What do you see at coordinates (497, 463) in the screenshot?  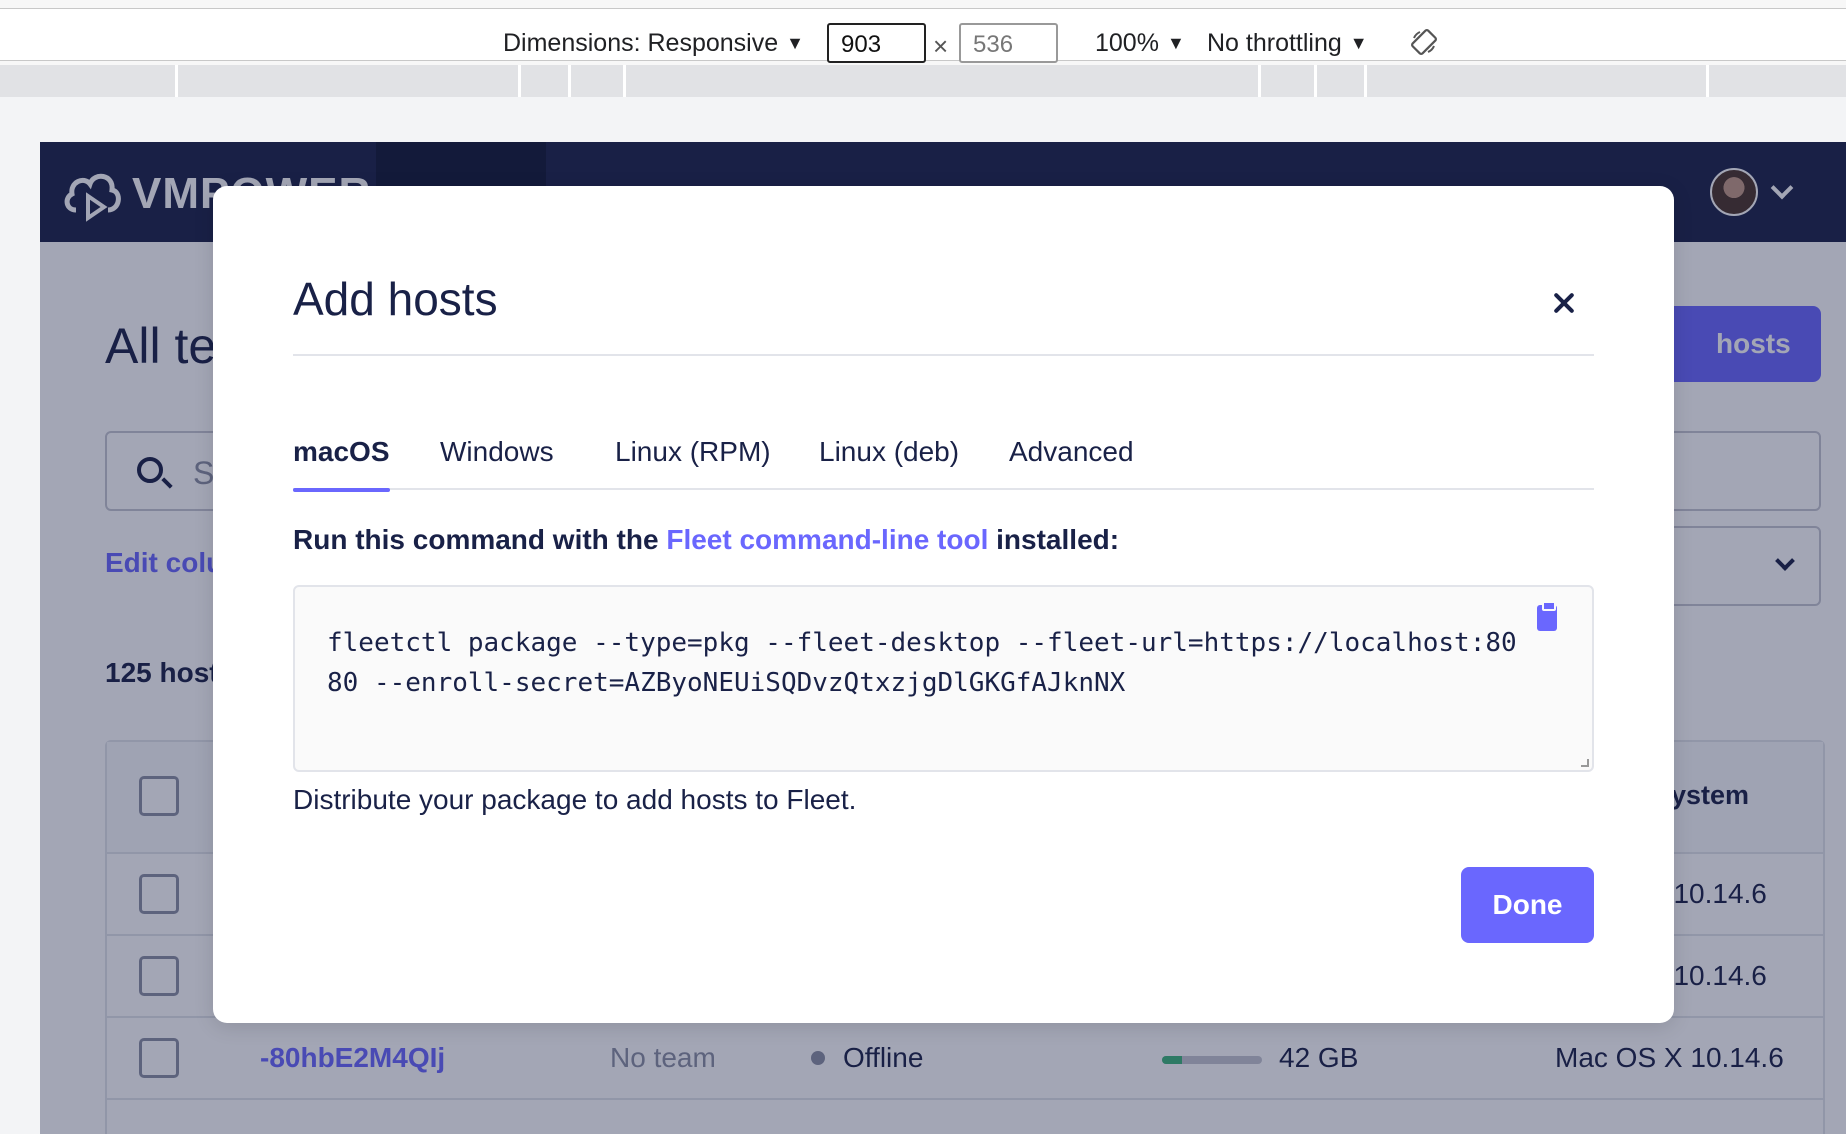 I see `tab-windows: Windows` at bounding box center [497, 463].